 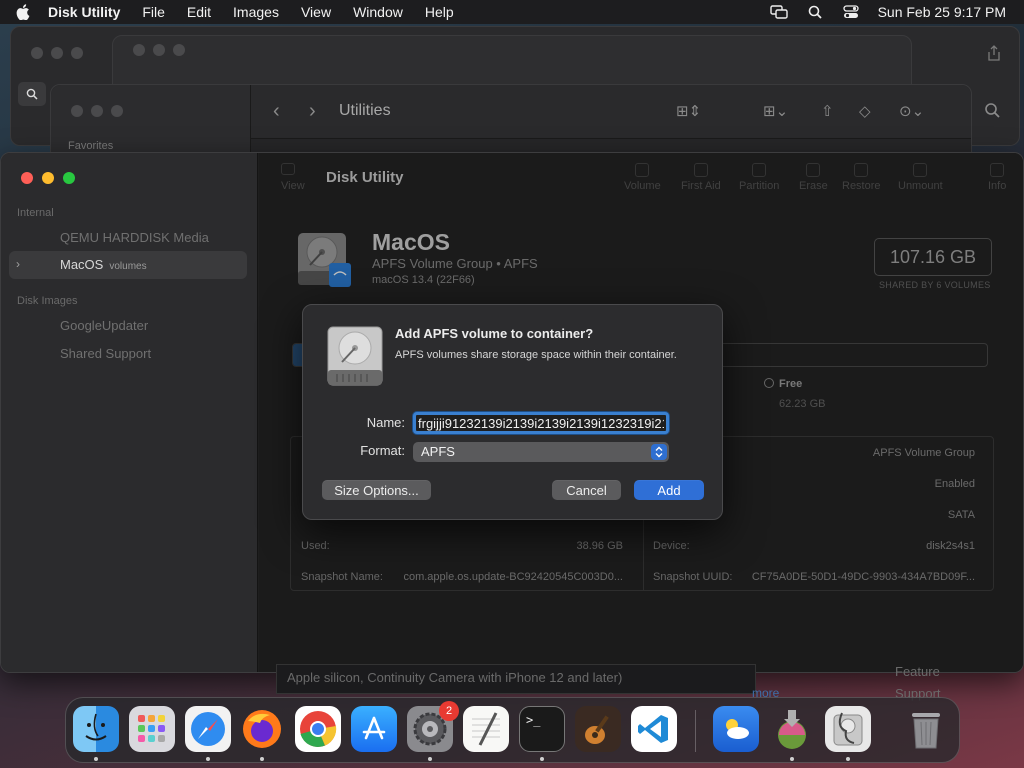 What do you see at coordinates (134, 237) in the screenshot?
I see `sidebar-item-qemu-harddisk: QEMU HARDDISK Media` at bounding box center [134, 237].